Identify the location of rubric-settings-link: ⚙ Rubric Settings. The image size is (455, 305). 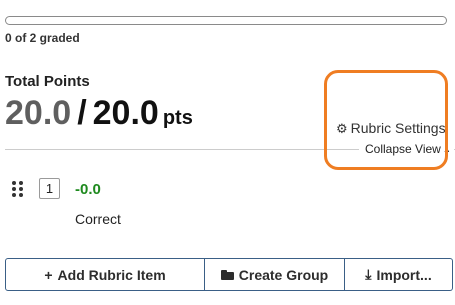
(391, 128).